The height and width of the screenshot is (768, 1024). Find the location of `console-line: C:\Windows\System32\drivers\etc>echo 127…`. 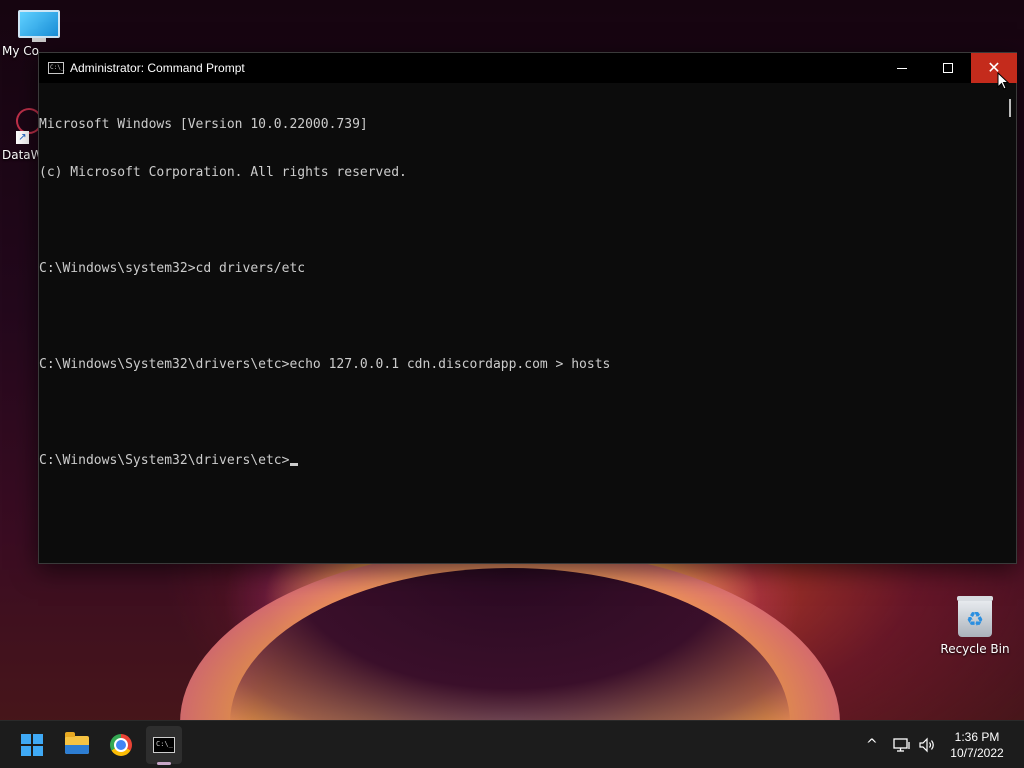

console-line: C:\Windows\System32\drivers\etc>echo 127… is located at coordinates (325, 364).